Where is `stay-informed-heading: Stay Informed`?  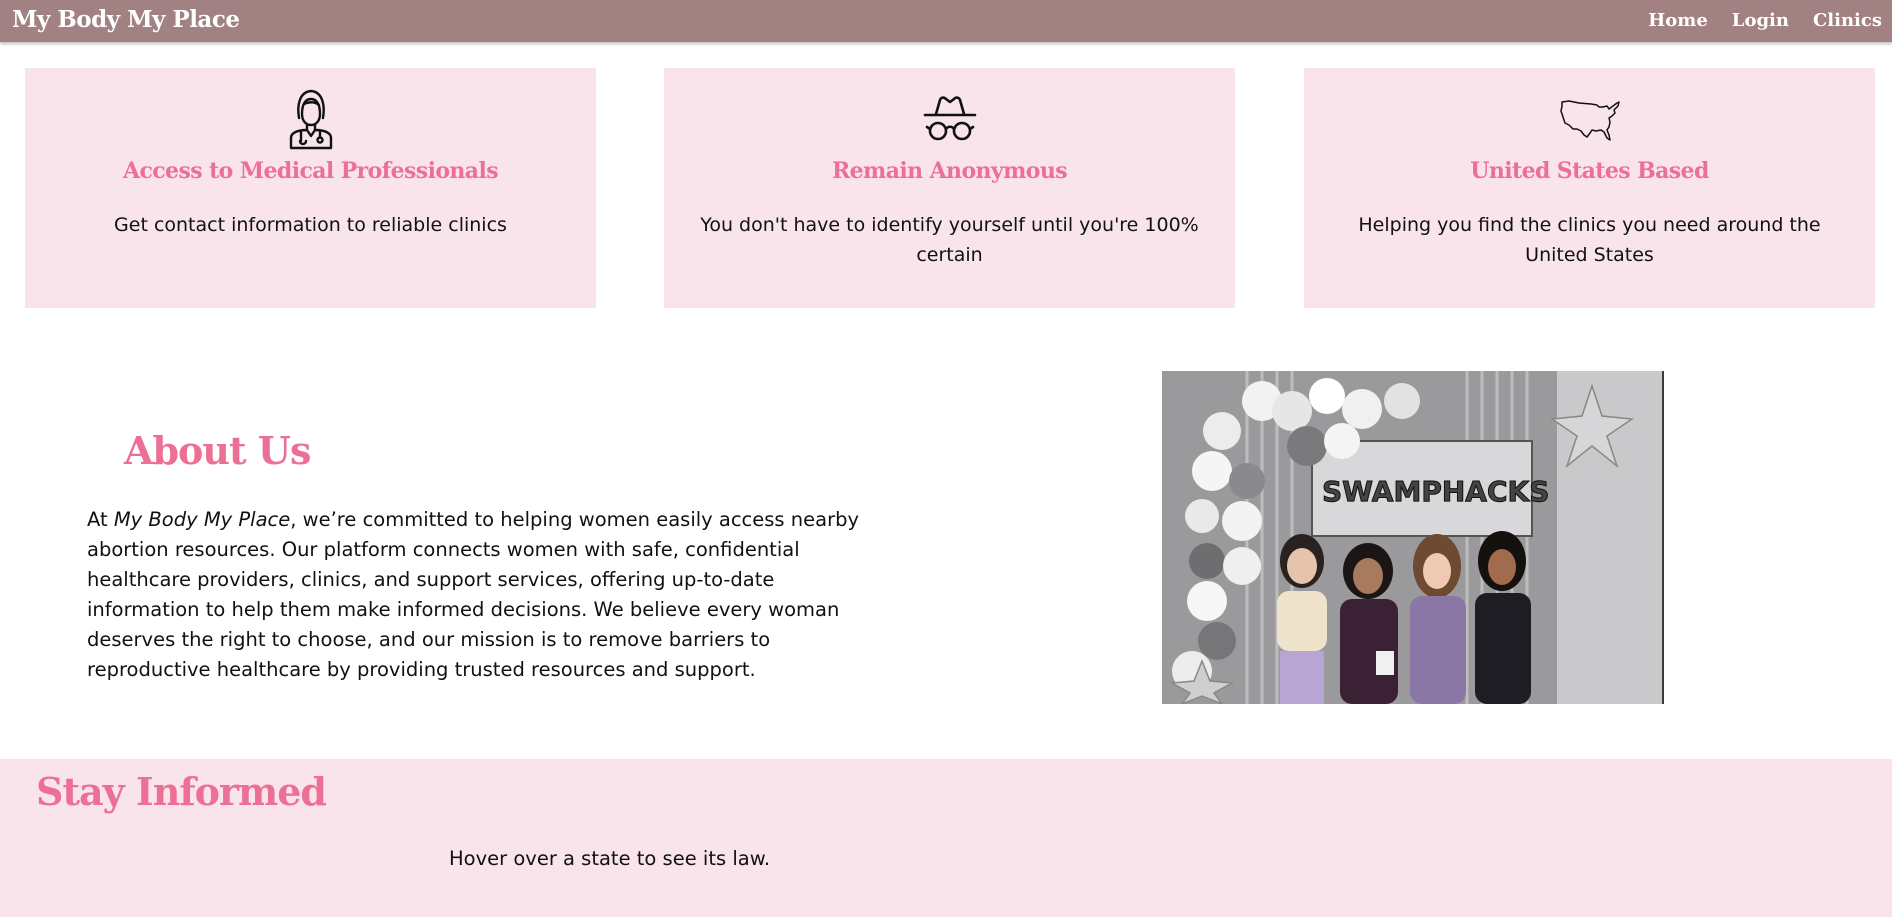 stay-informed-heading: Stay Informed is located at coordinates (181, 791).